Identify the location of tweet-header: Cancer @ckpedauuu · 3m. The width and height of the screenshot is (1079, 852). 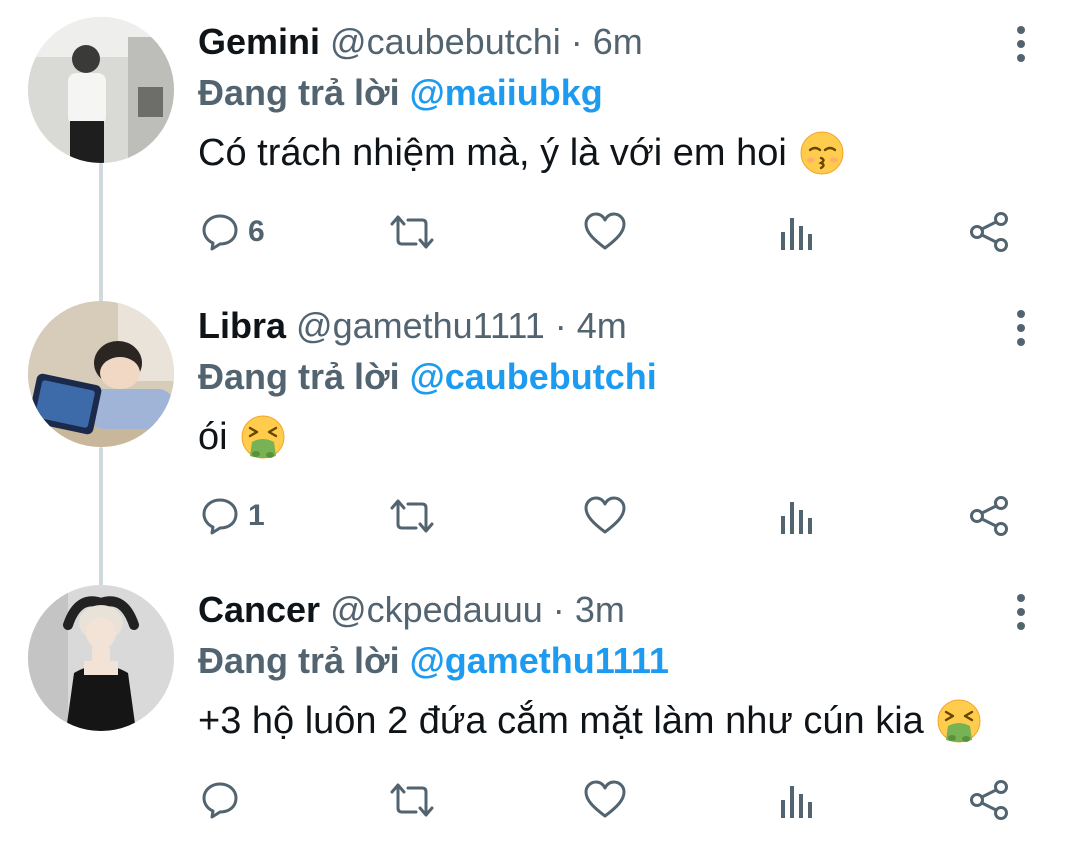
(411, 610).